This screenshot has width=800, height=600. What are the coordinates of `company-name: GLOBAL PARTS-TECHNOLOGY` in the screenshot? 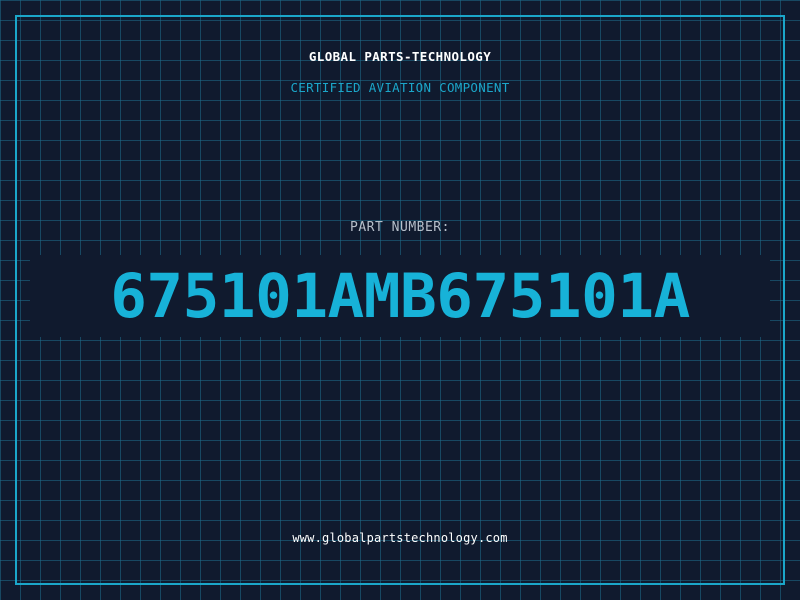 It's located at (400, 56).